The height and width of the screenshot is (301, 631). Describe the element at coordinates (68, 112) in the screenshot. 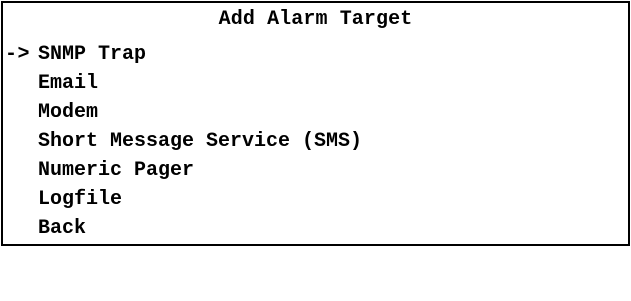

I see `menu-item-label: Modem` at that location.